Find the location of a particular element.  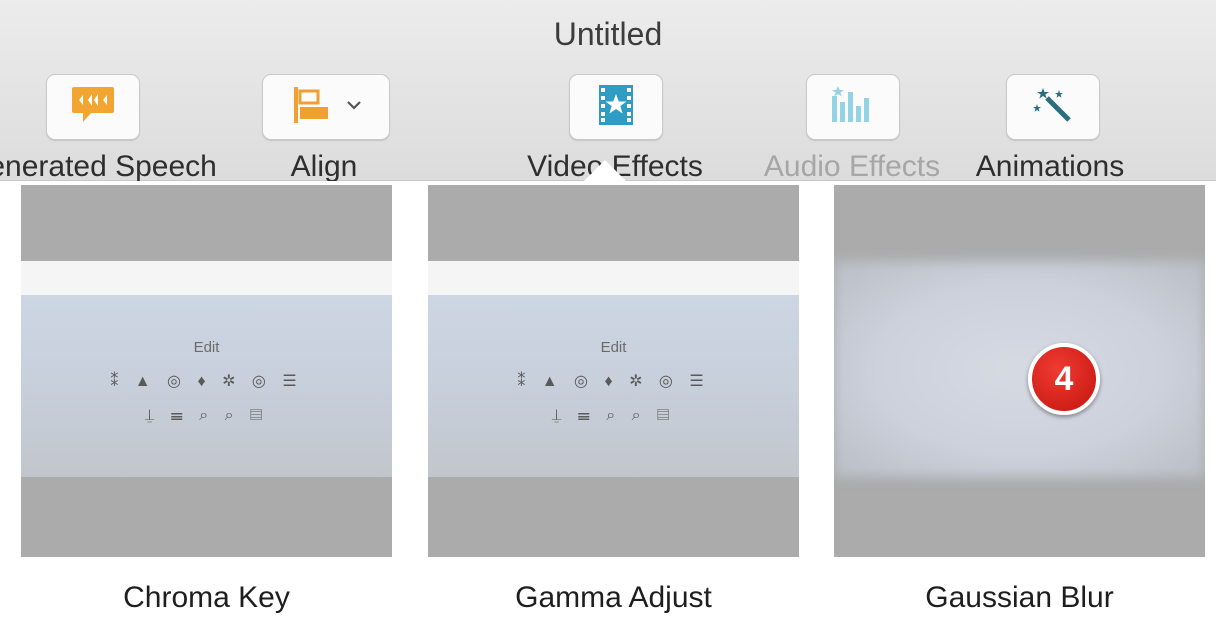

align-left-icon is located at coordinates (314, 107).